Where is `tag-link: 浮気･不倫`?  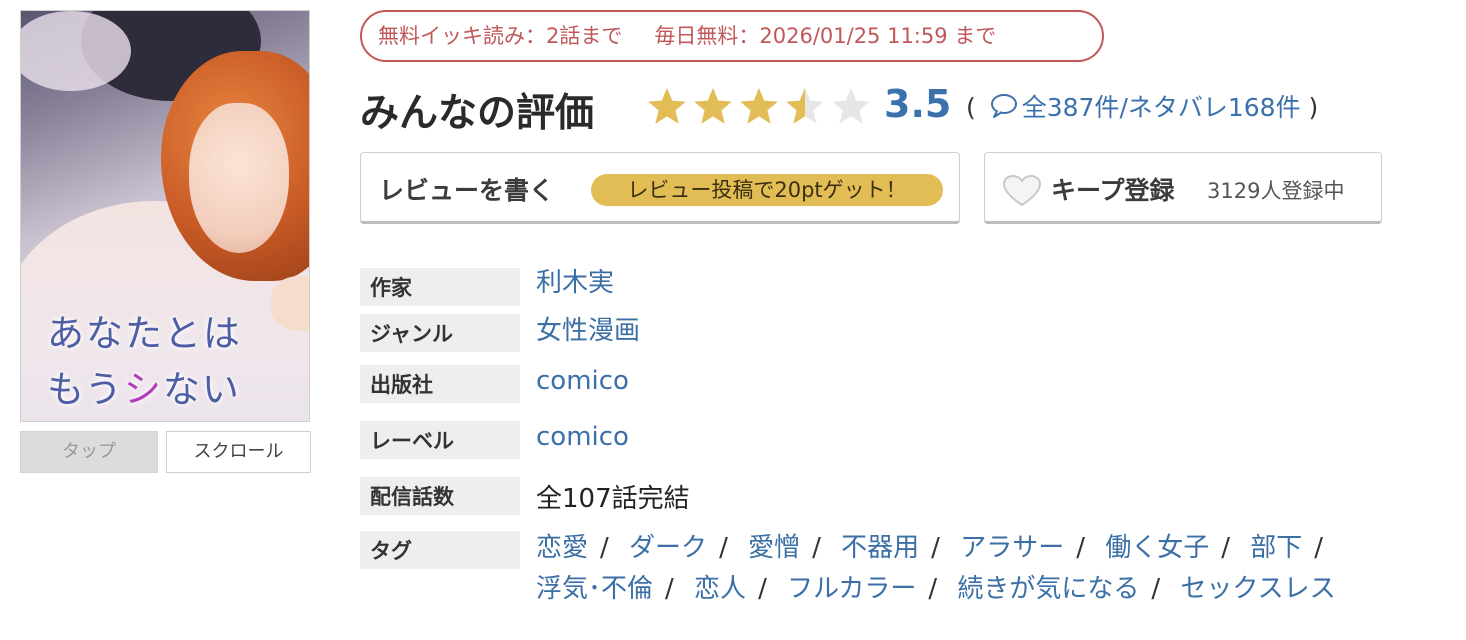
tag-link: 浮気･不倫 is located at coordinates (594, 589).